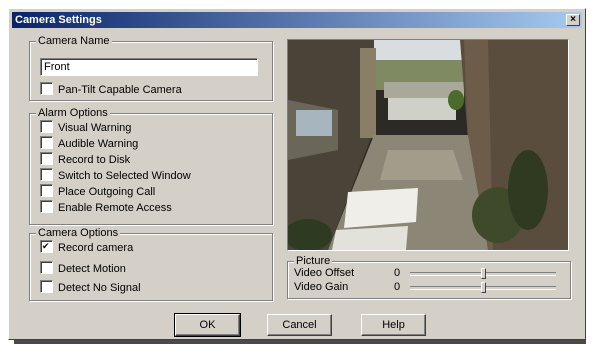 Image resolution: width=595 pixels, height=349 pixels. I want to click on pantilt-label: Pan-Tilt Capable Camera, so click(120, 90).